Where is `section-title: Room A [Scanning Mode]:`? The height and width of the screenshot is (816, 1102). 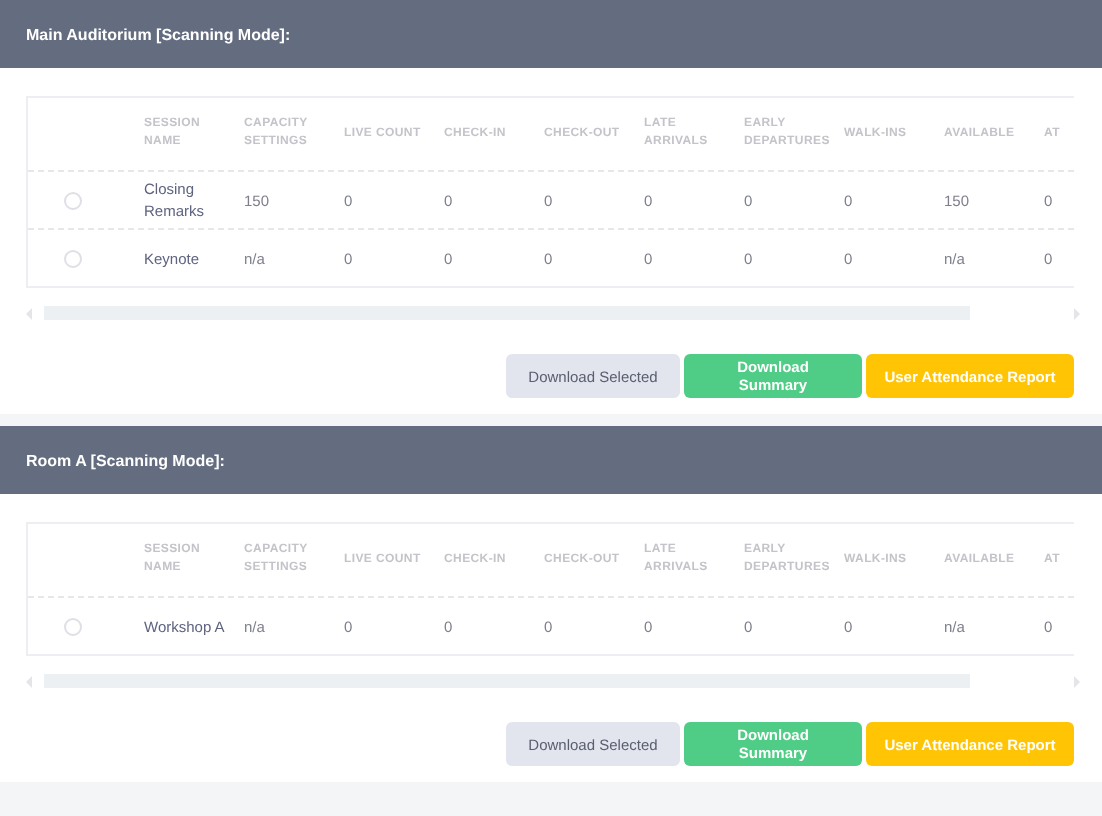
section-title: Room A [Scanning Mode]: is located at coordinates (125, 460).